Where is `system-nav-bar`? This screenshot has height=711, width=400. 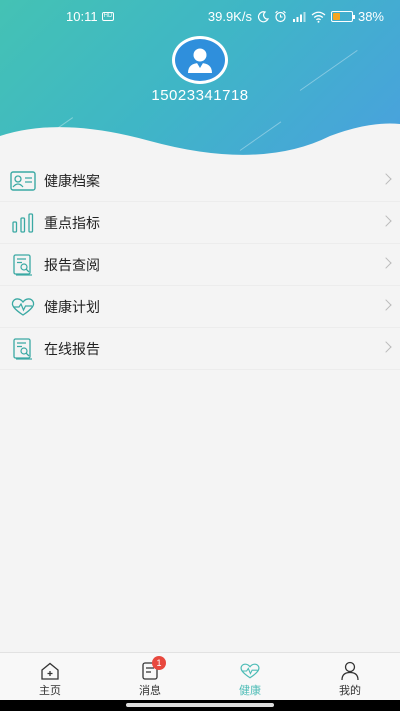 system-nav-bar is located at coordinates (200, 705).